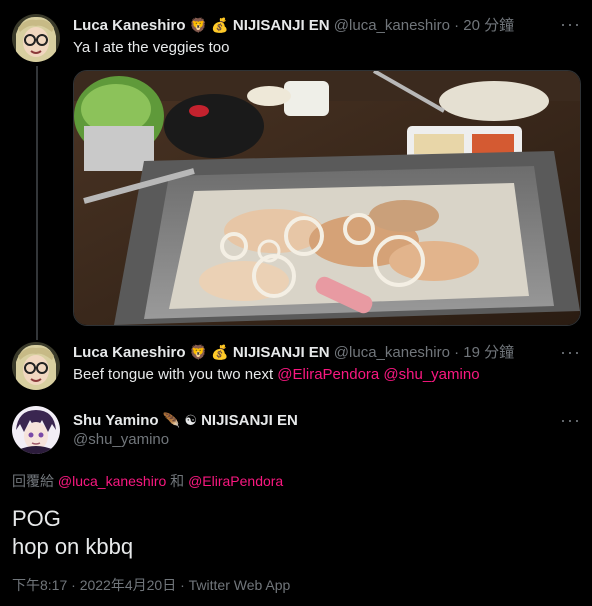 The image size is (592, 606). I want to click on tweet1-text: Ya I ate the veggies too, so click(151, 47).